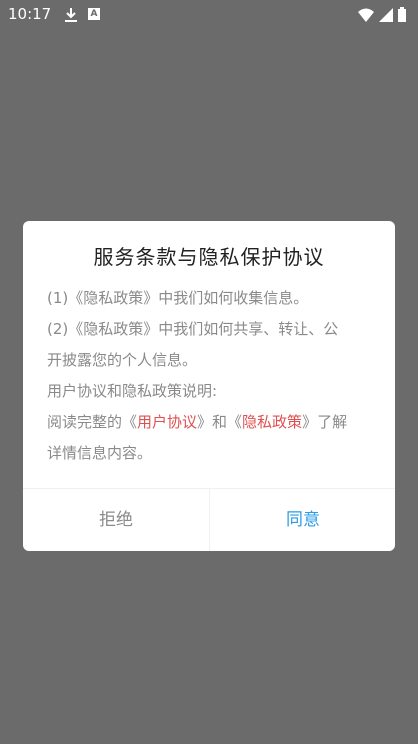 This screenshot has width=418, height=744. I want to click on body-line-3: 用户协议和隐私政策说明:, so click(132, 391).